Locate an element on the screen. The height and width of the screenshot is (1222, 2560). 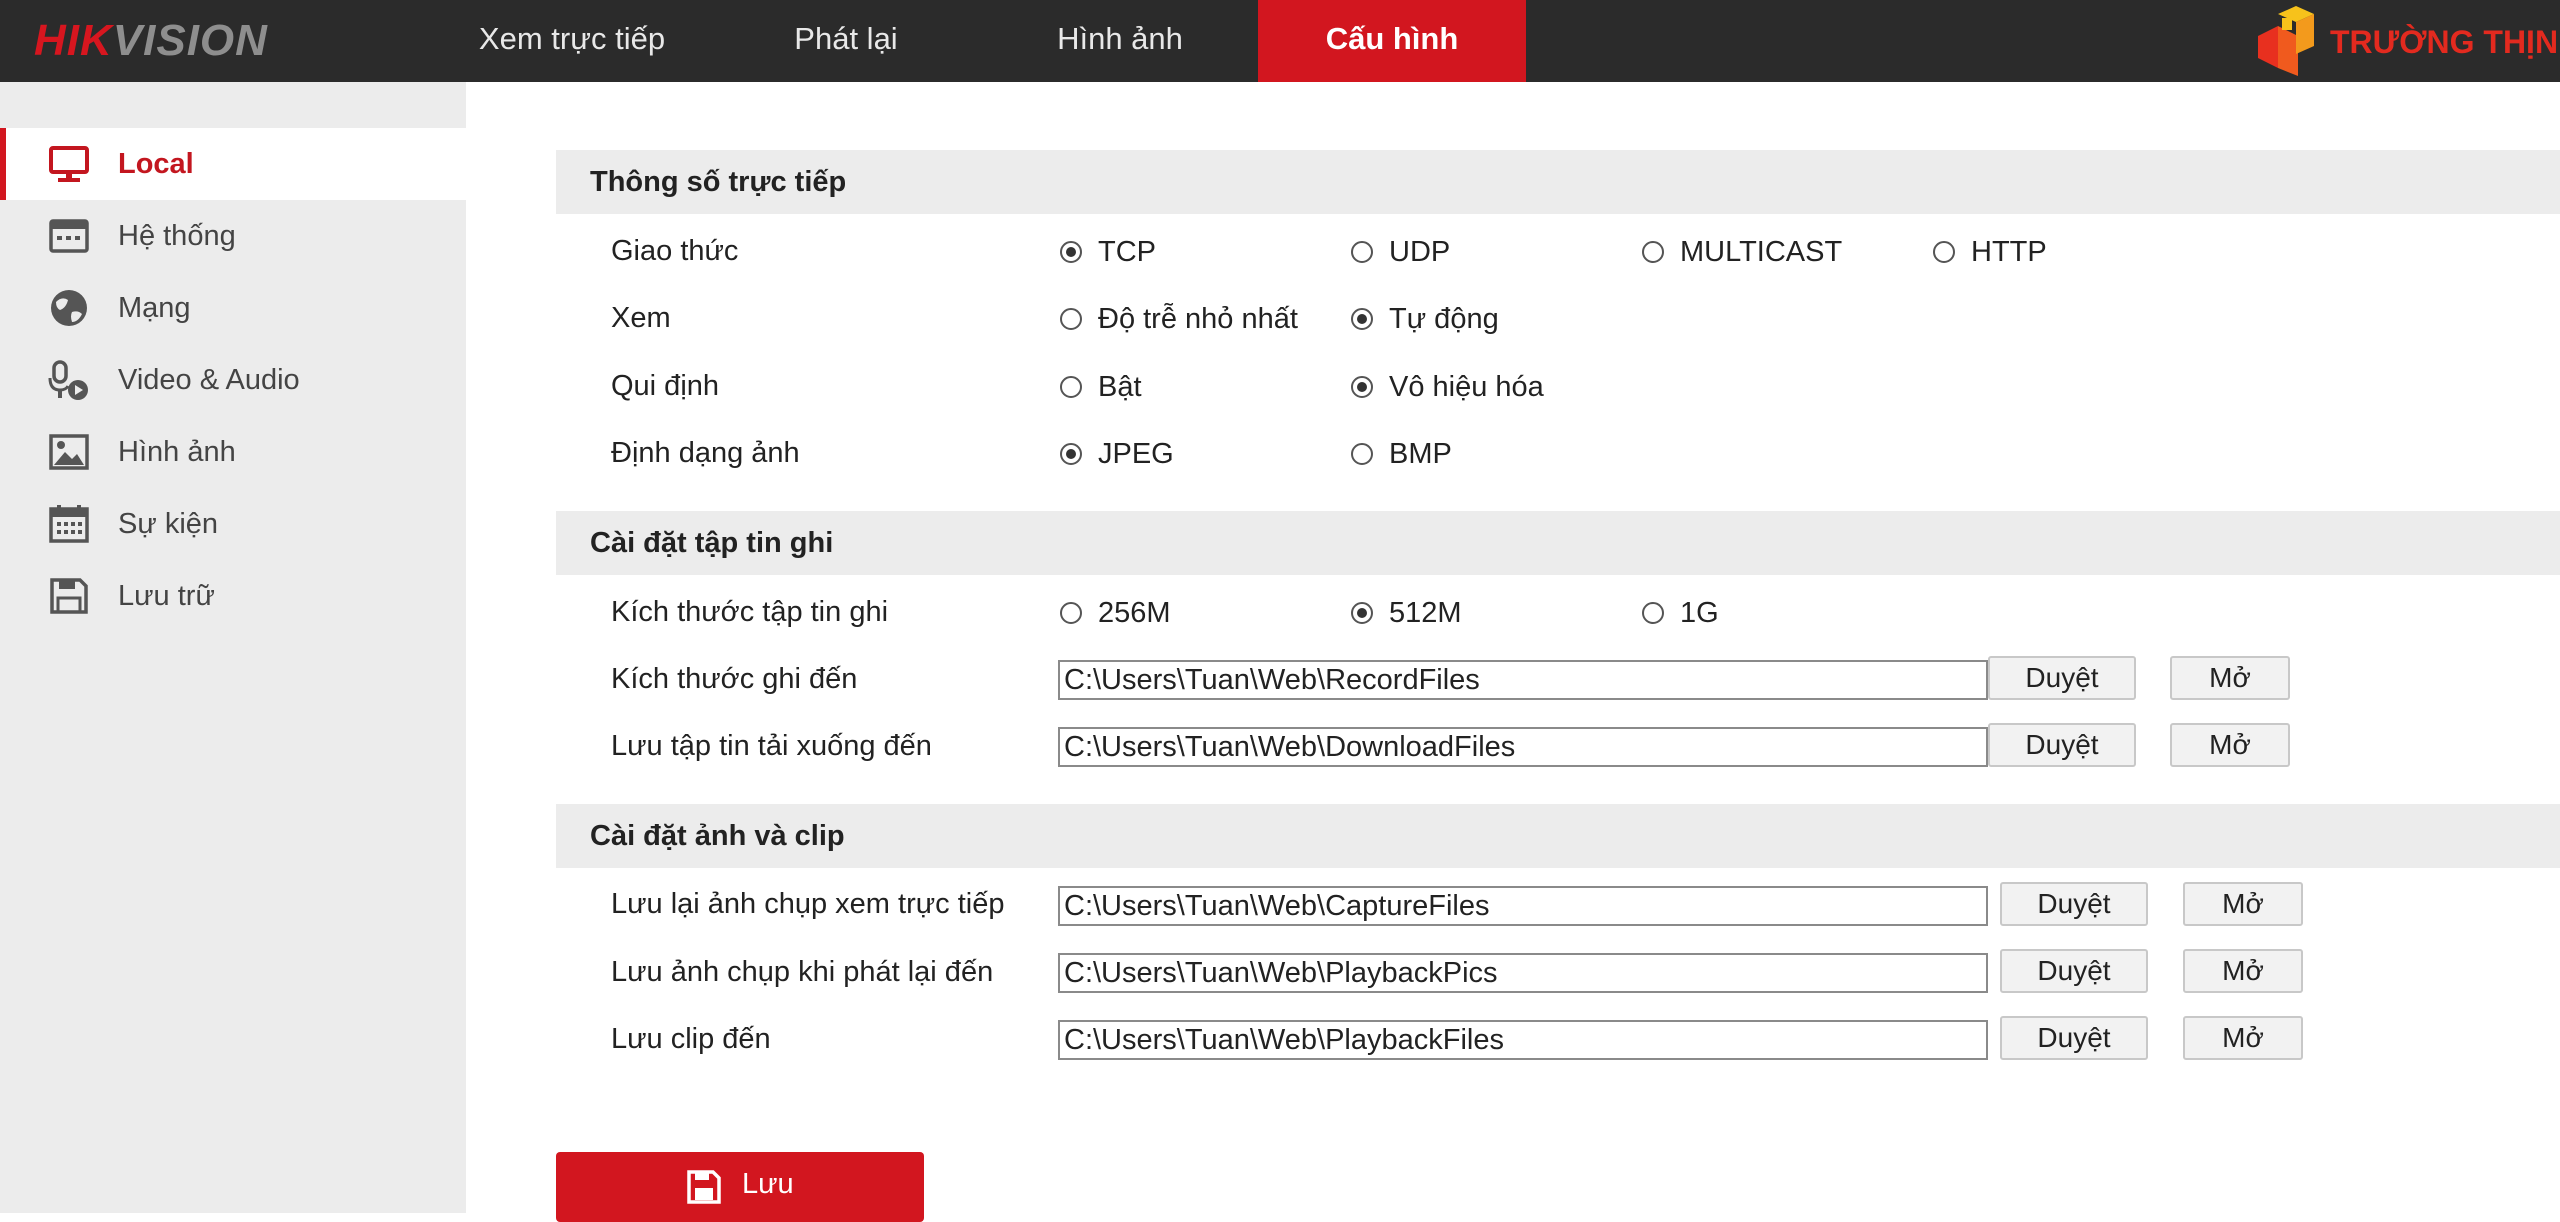
hikvision-logo: HIKVISION is located at coordinates (151, 41).